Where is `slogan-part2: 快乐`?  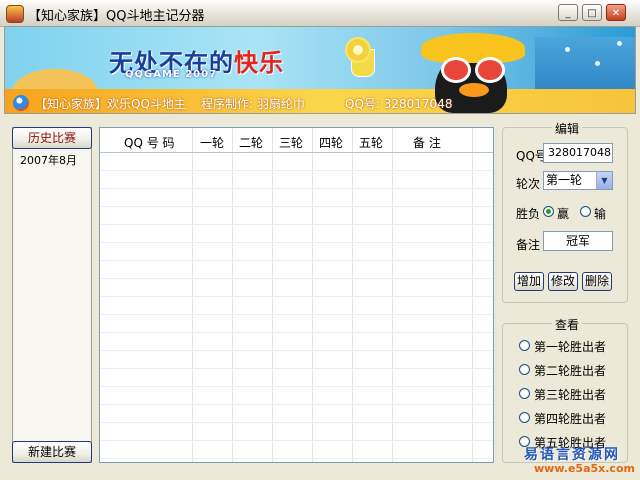 slogan-part2: 快乐 is located at coordinates (259, 63).